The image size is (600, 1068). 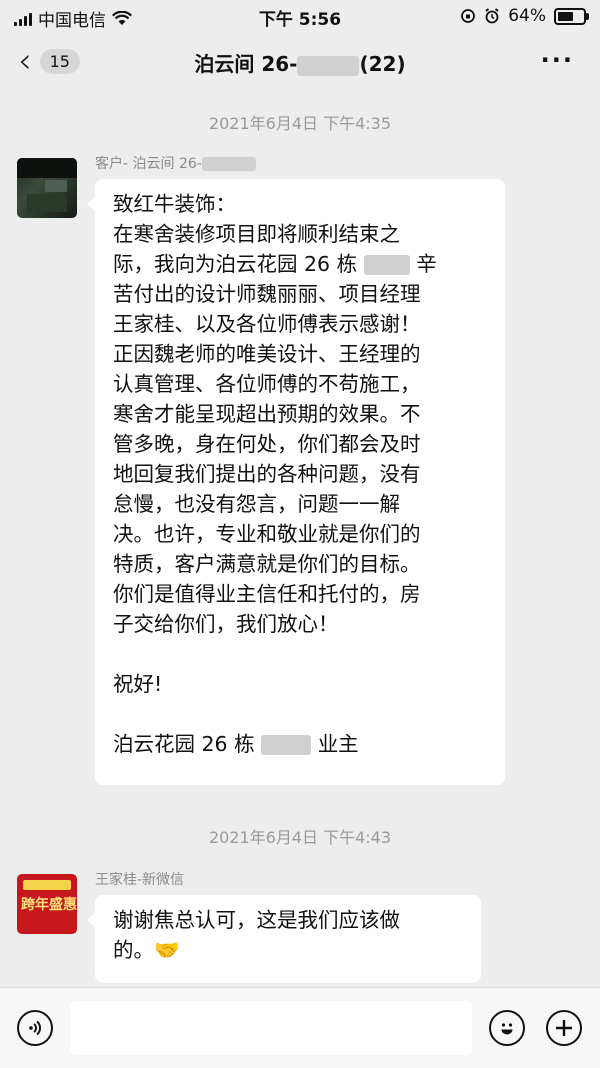 I want to click on battery-percent: 64%, so click(x=527, y=16).